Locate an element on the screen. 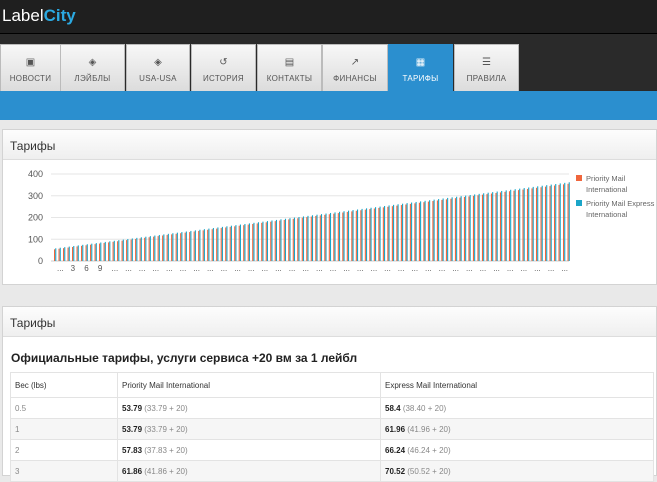  app-logo: LabelCity is located at coordinates (39, 16).